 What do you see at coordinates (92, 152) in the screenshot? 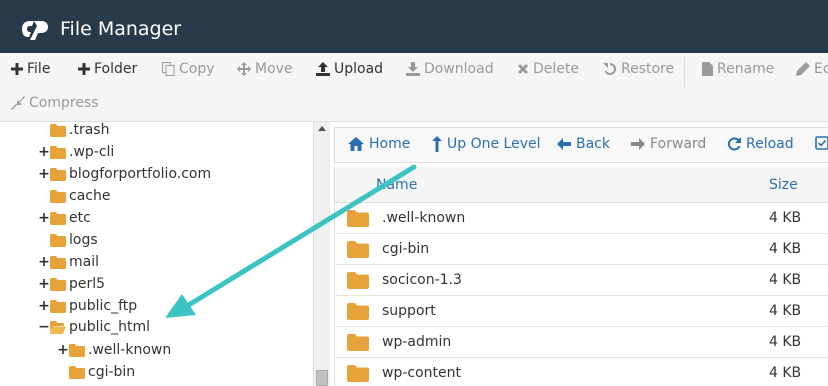
I see `tree-item-label: .wp-cli` at bounding box center [92, 152].